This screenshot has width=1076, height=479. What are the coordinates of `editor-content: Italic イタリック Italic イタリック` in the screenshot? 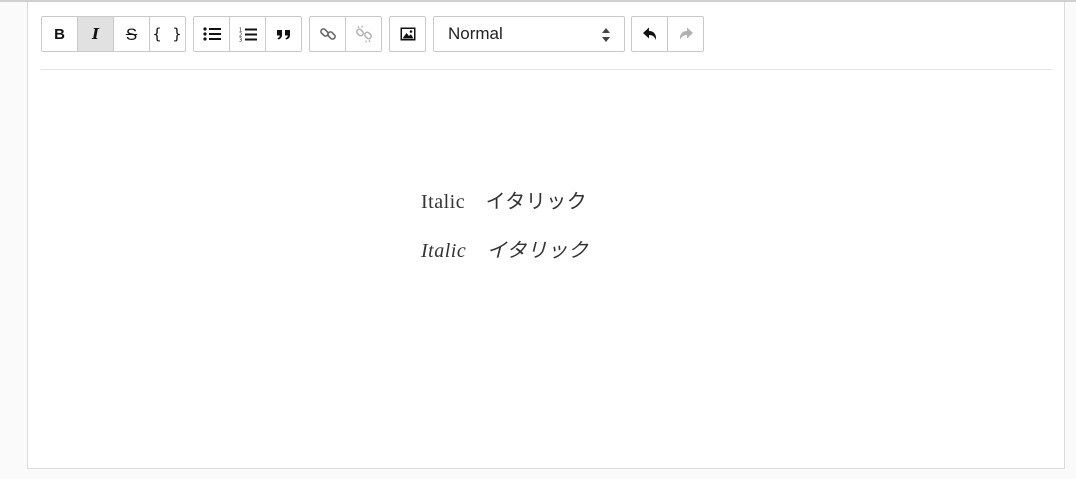 It's located at (504, 234).